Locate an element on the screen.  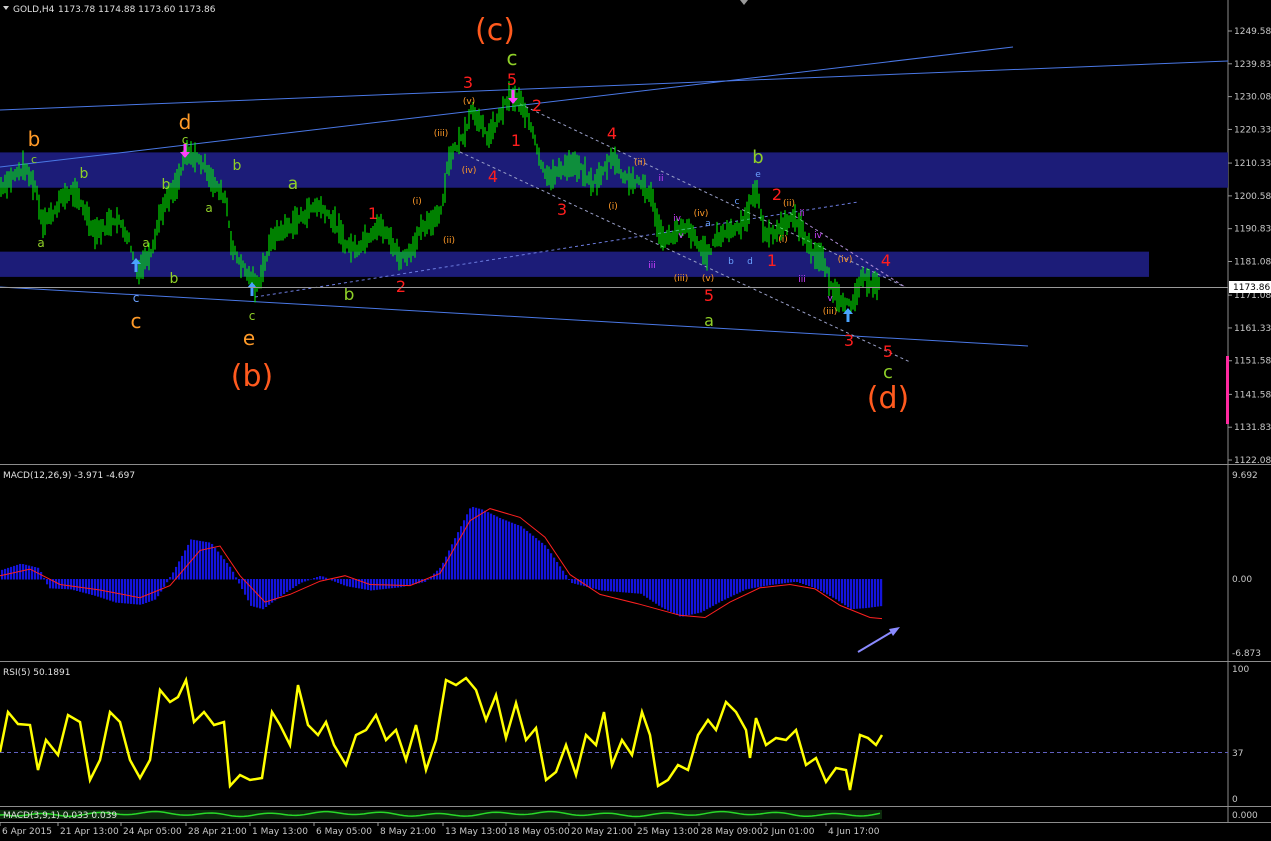
trendline is located at coordinates (514, 316).